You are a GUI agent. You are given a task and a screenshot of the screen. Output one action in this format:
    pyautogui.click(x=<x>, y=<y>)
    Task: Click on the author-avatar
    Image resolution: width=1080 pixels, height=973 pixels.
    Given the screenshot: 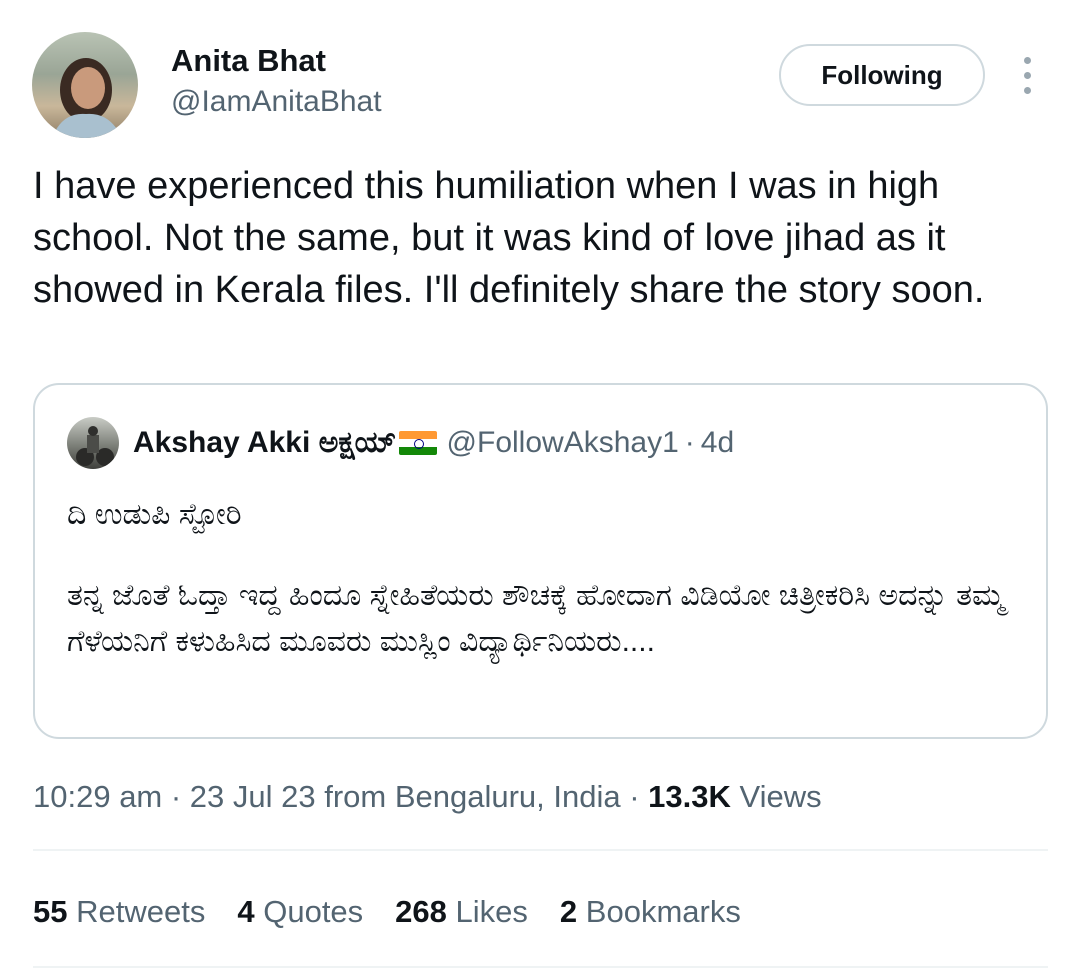 What is the action you would take?
    pyautogui.click(x=85, y=85)
    